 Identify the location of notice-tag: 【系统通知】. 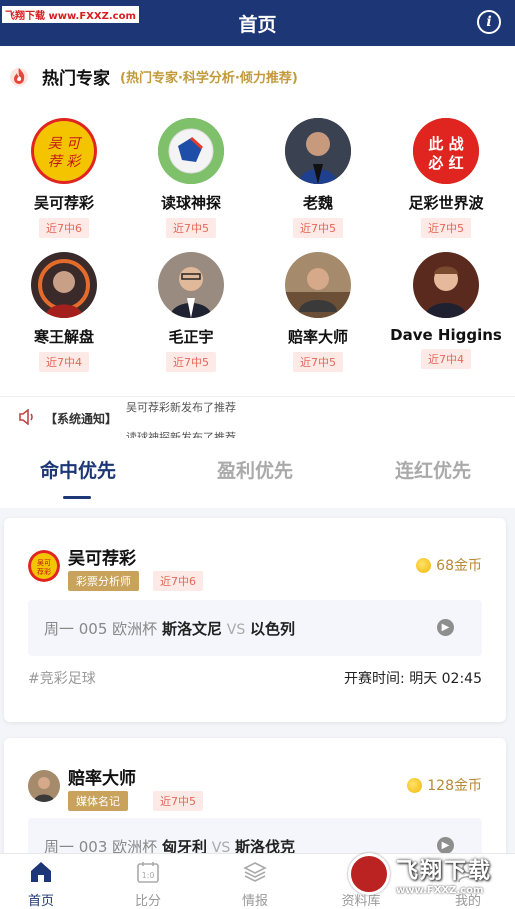
(81, 419).